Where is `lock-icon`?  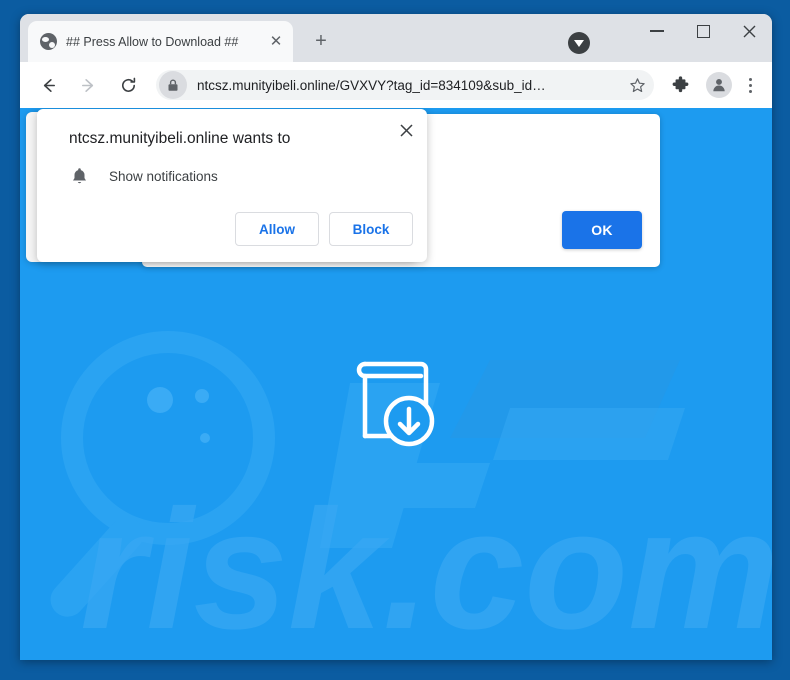 lock-icon is located at coordinates (173, 85).